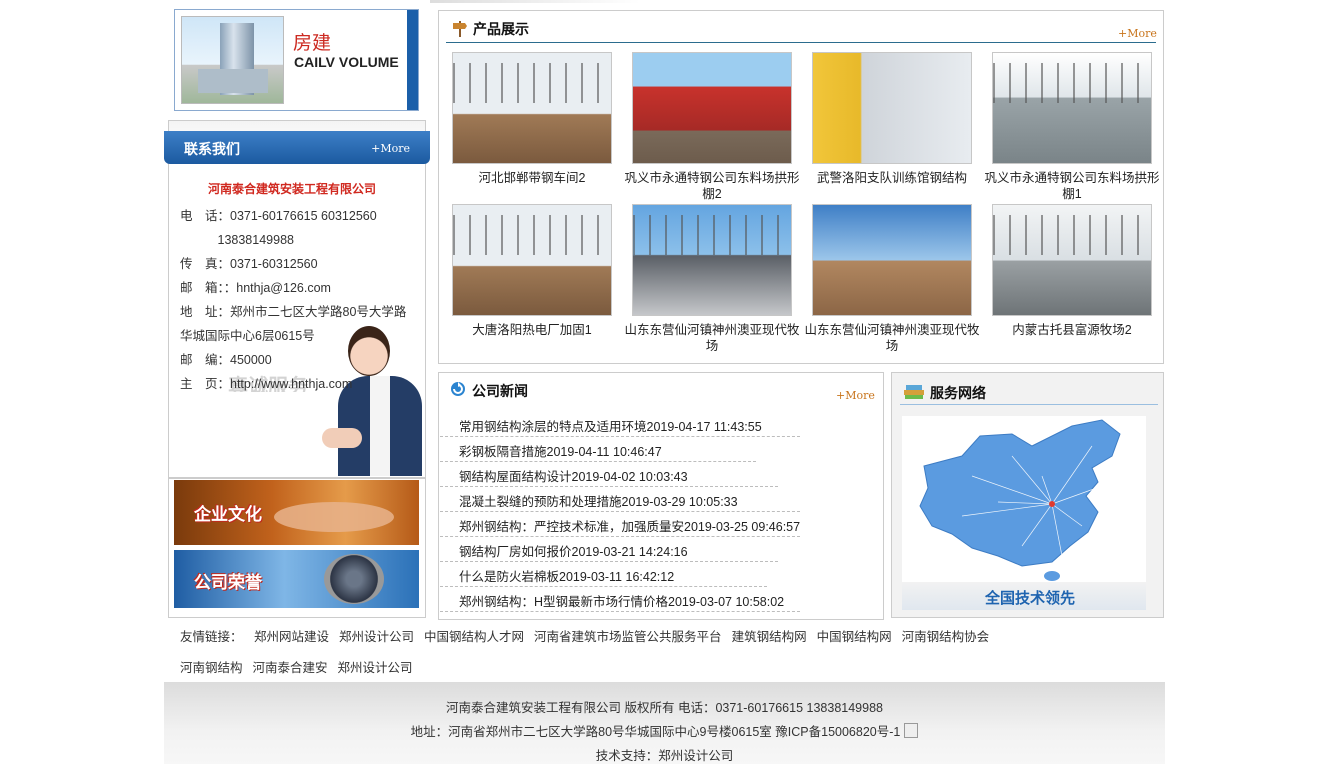  Describe the element at coordinates (598, 500) in the screenshot. I see `news-item: 混凝土裂缝的预防和处理措施2019-03-29 10:05:33` at that location.